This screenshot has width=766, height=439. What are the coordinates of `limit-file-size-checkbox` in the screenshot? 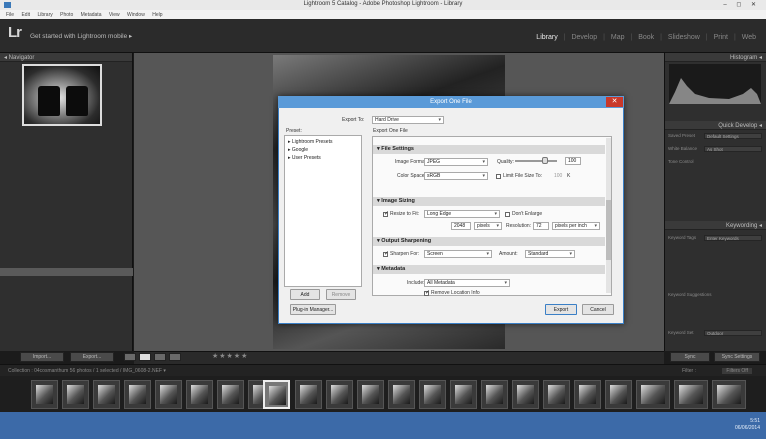 It's located at (498, 176).